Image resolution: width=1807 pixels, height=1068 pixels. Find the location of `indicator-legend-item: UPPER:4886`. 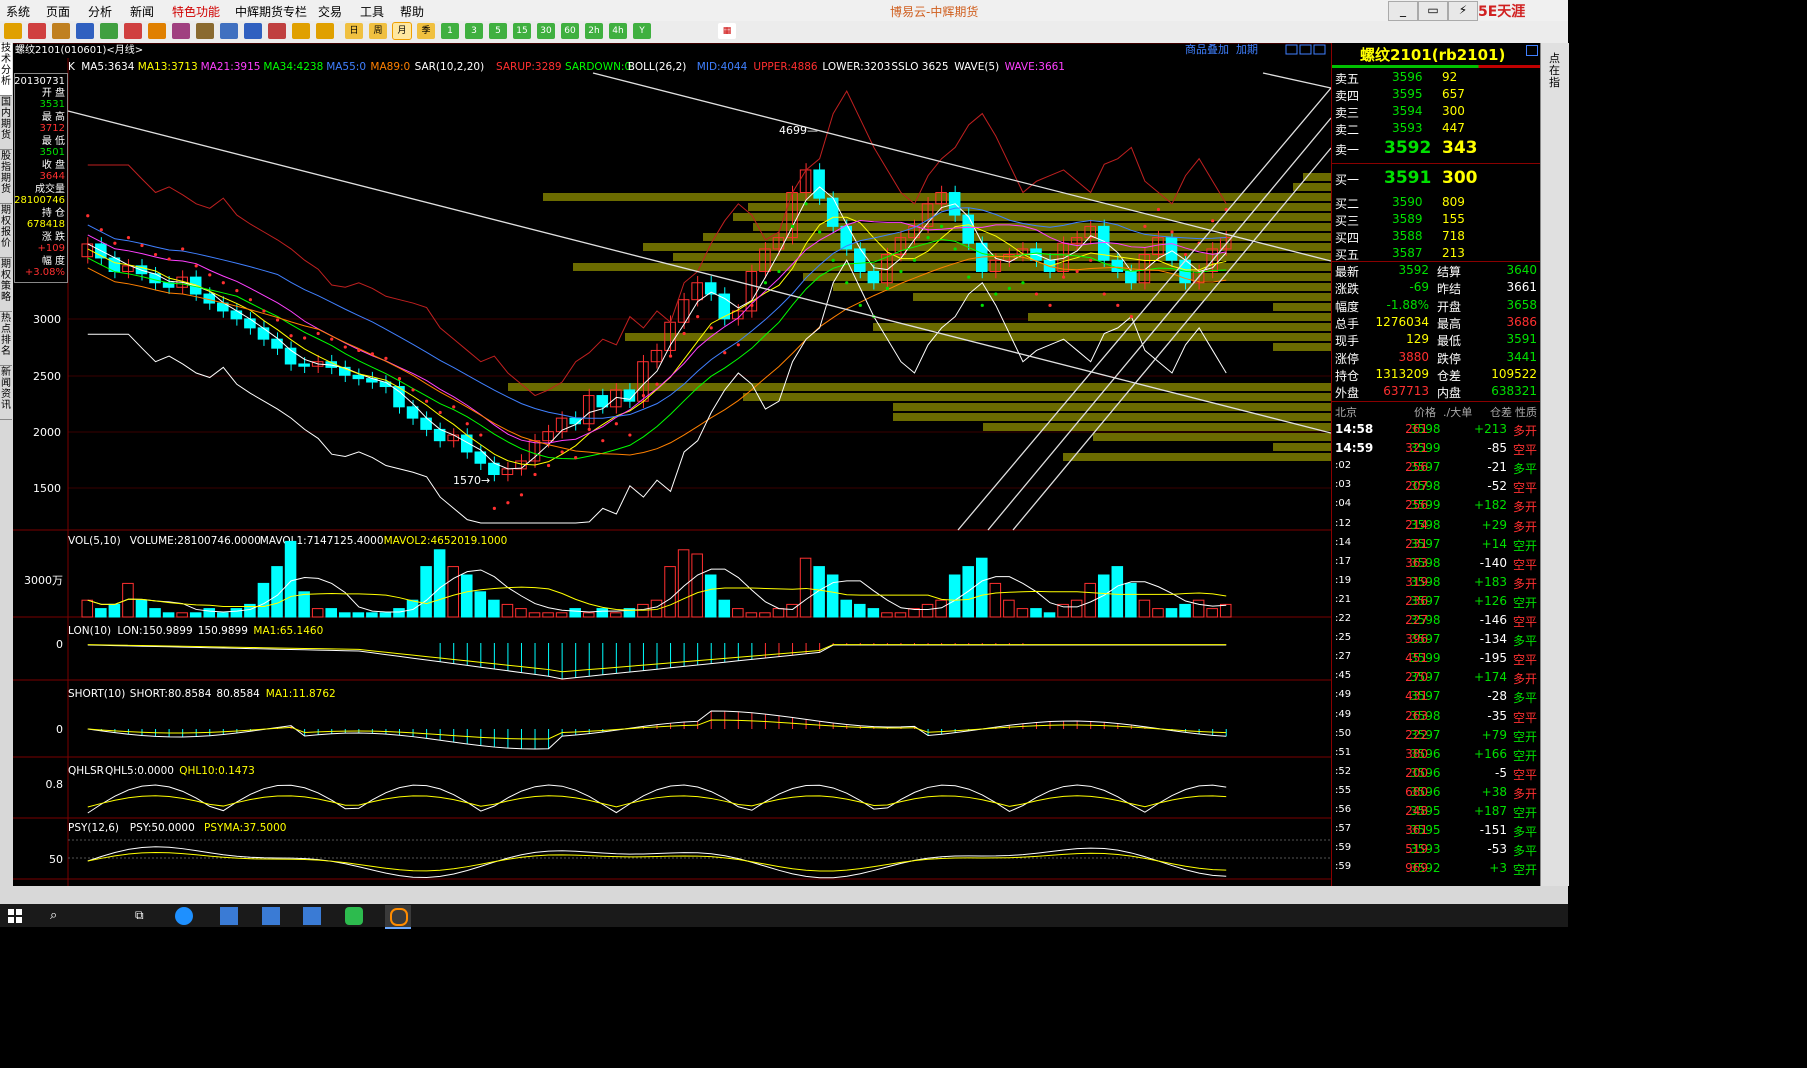

indicator-legend-item: UPPER:4886 is located at coordinates (785, 67).